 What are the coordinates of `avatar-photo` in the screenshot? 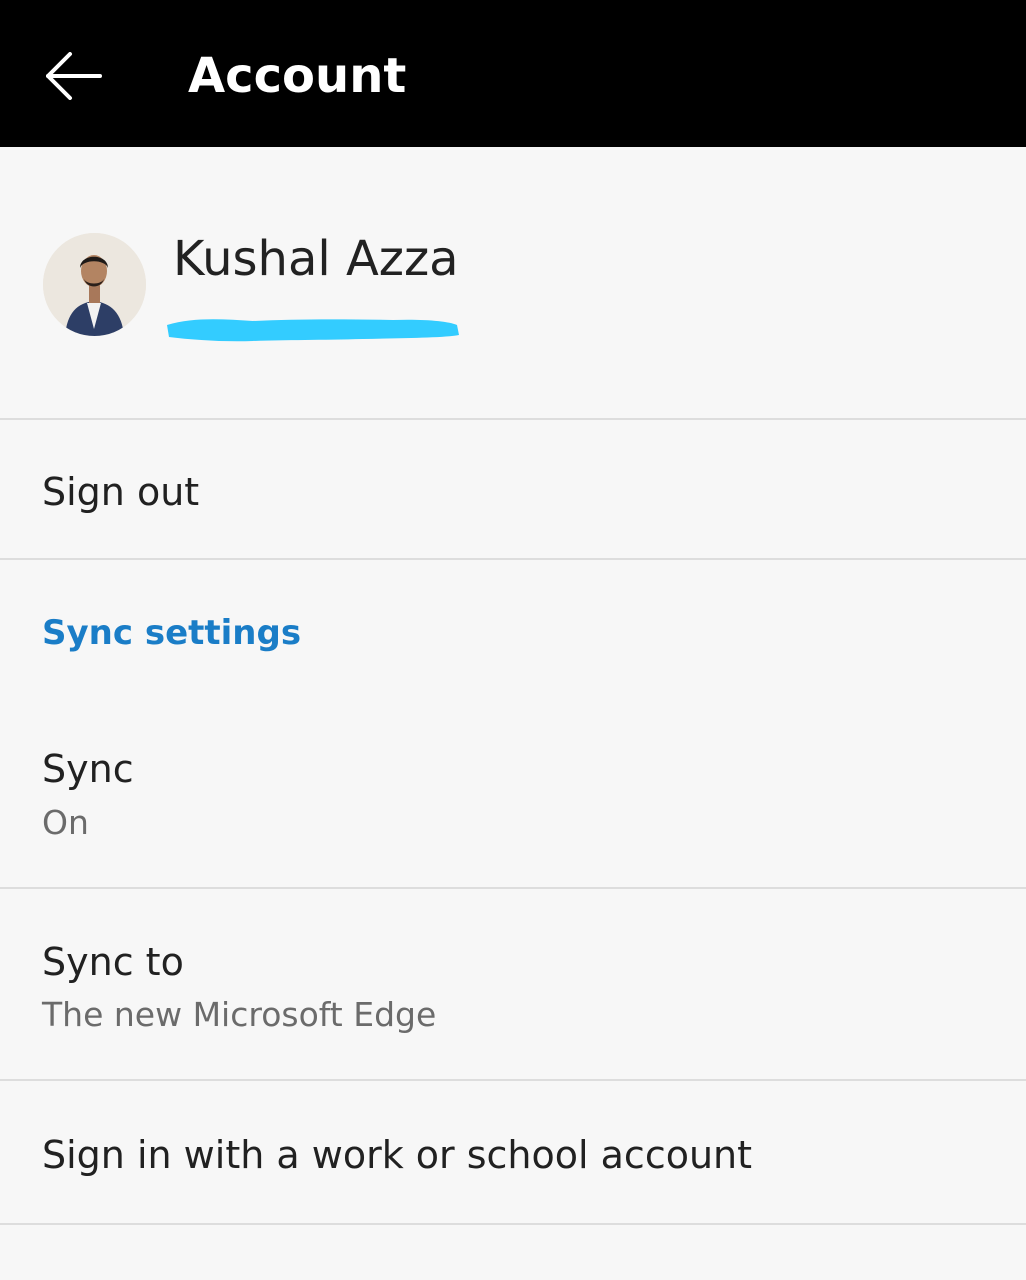 It's located at (94, 284).